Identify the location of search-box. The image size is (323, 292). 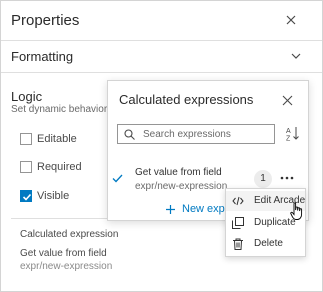
(196, 134).